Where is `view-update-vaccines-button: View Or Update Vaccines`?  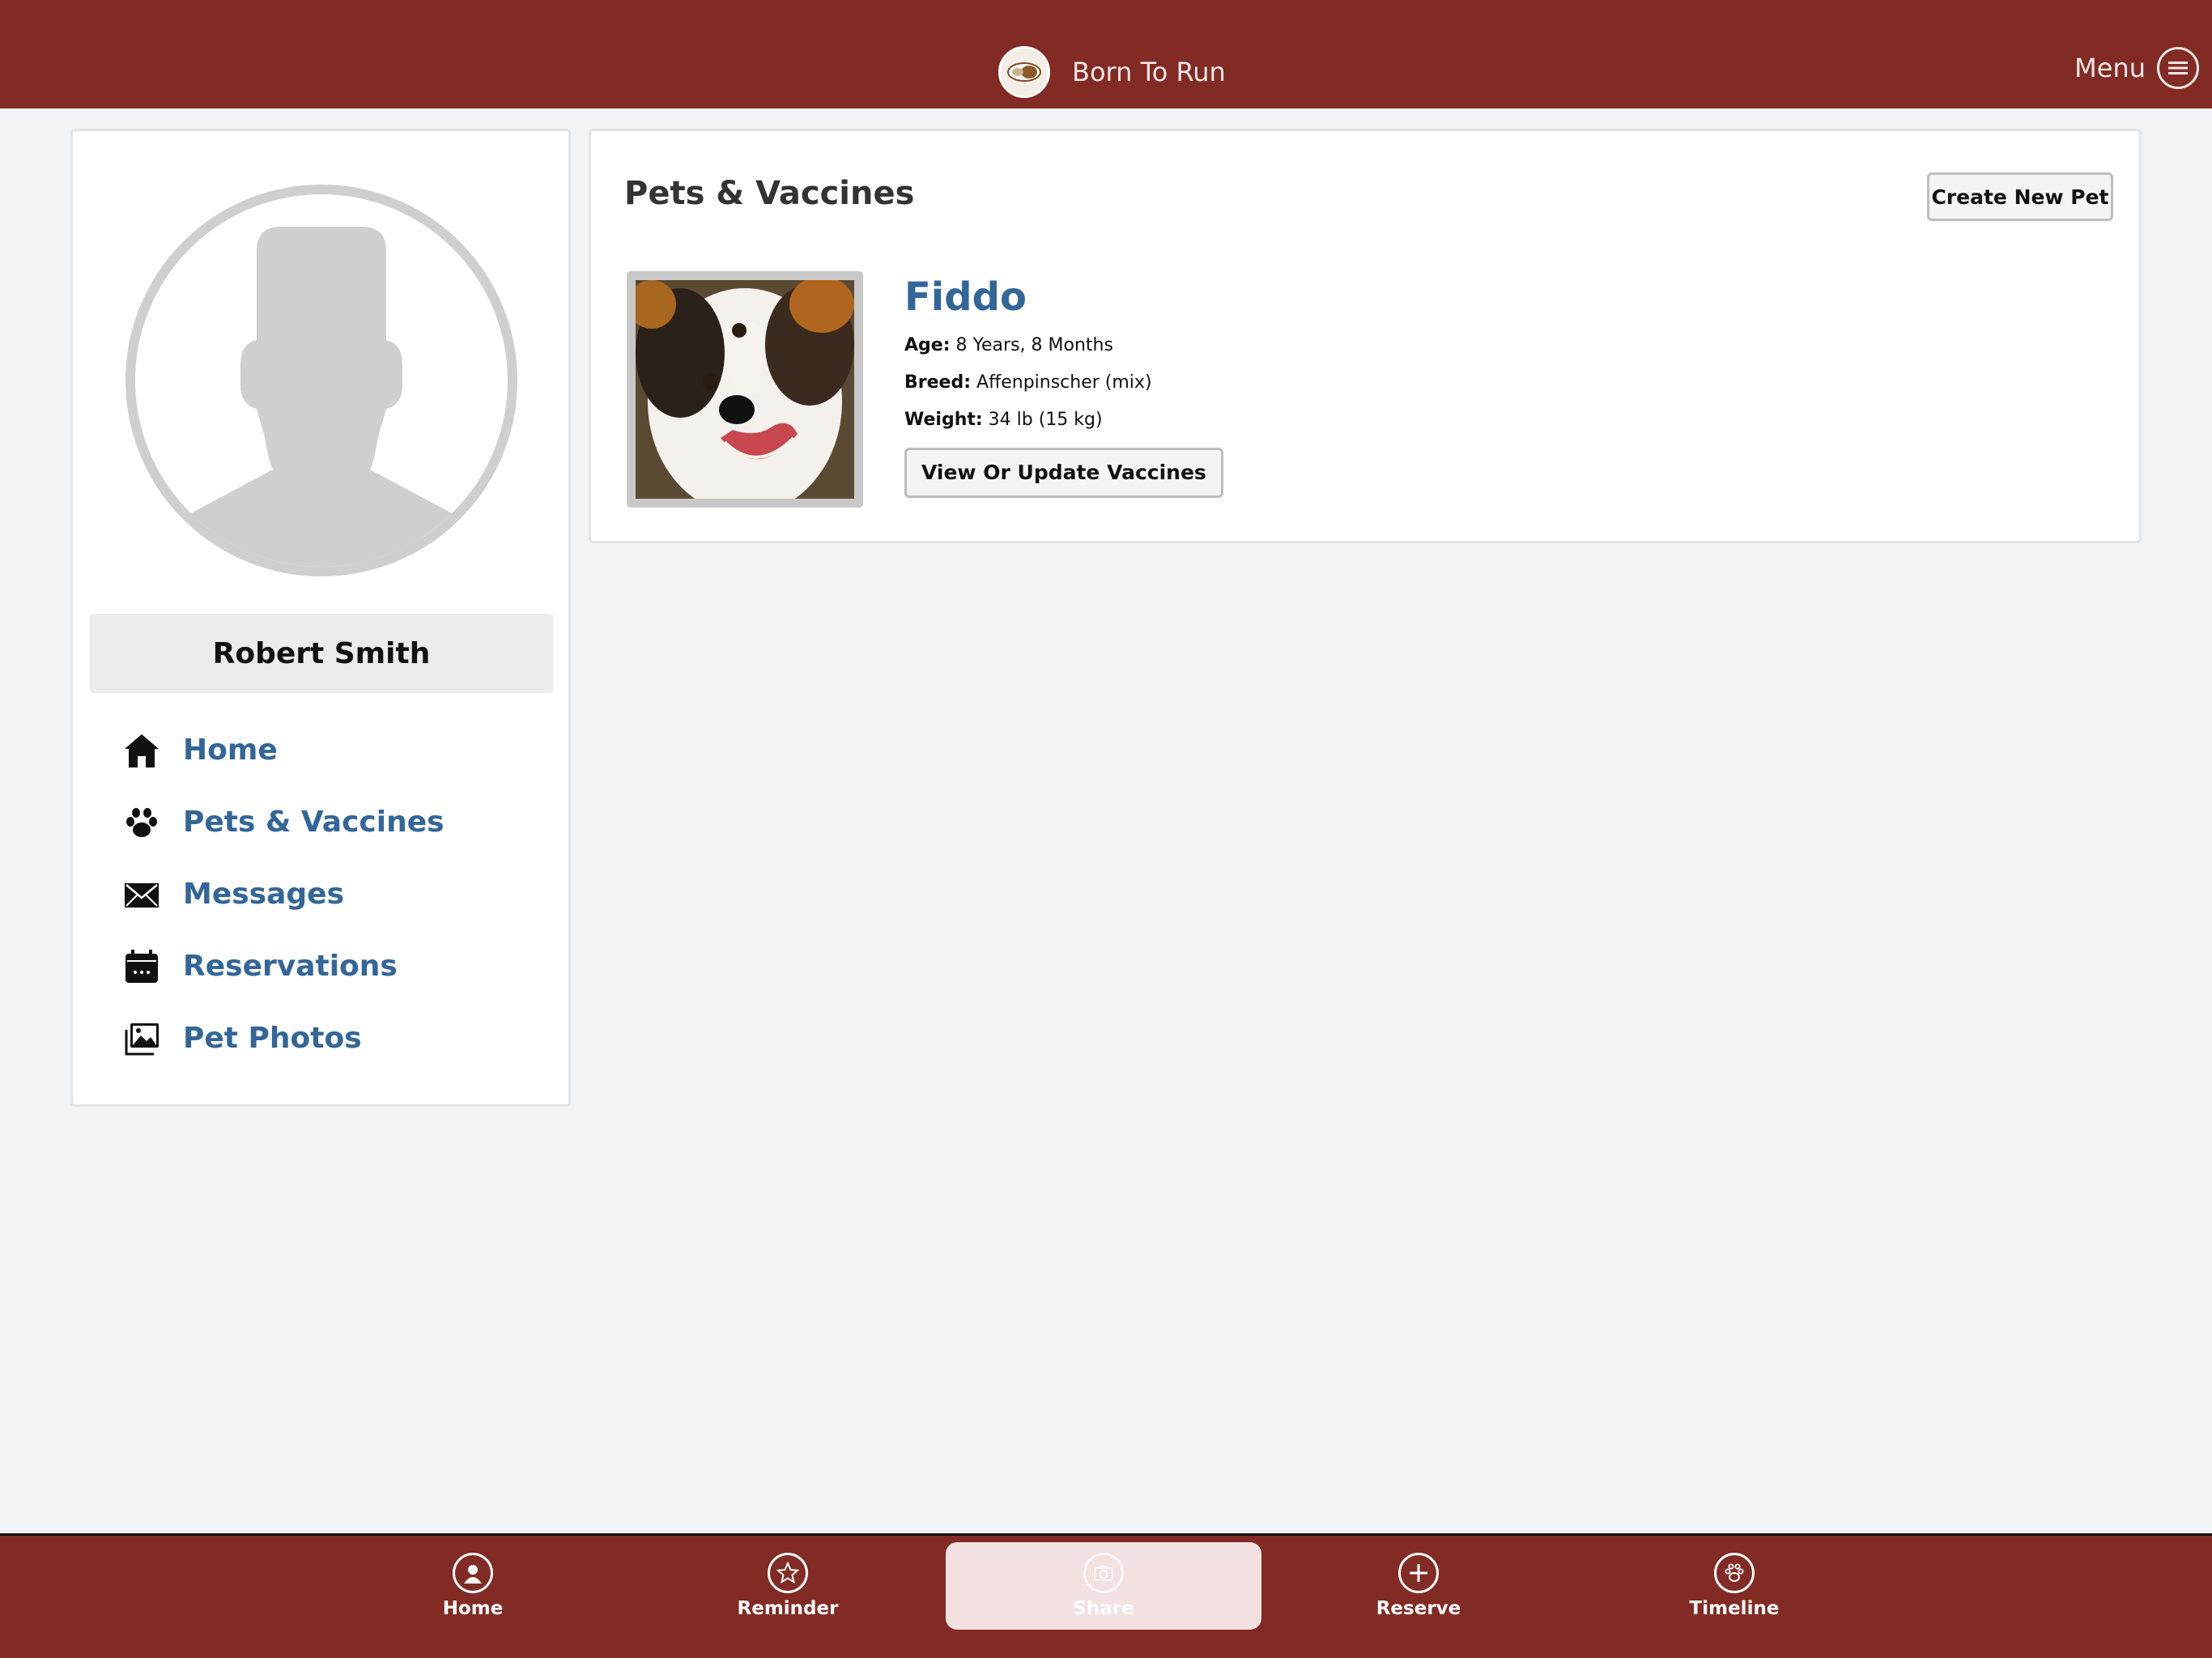 view-update-vaccines-button: View Or Update Vaccines is located at coordinates (1063, 472).